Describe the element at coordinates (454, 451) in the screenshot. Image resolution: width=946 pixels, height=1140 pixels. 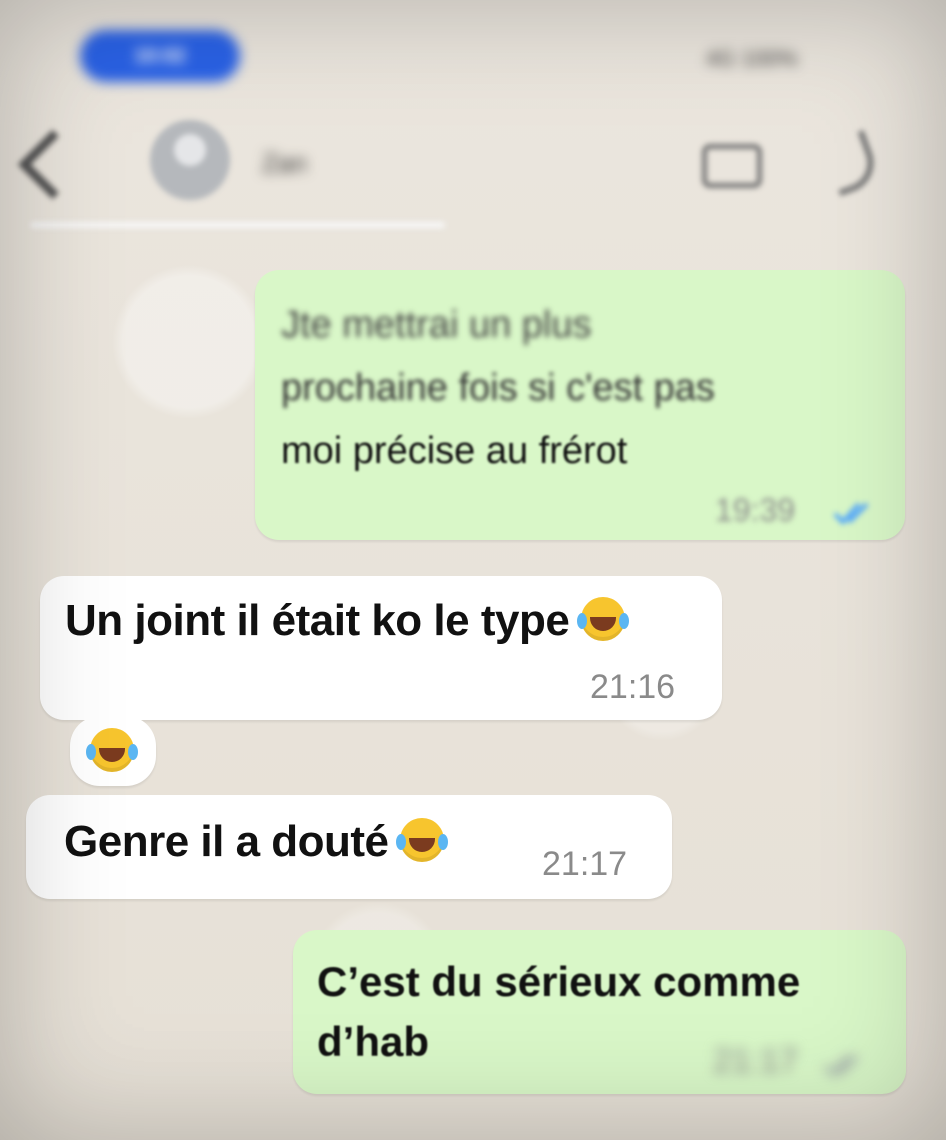
I see `message-line: moi précise au frérot` at that location.